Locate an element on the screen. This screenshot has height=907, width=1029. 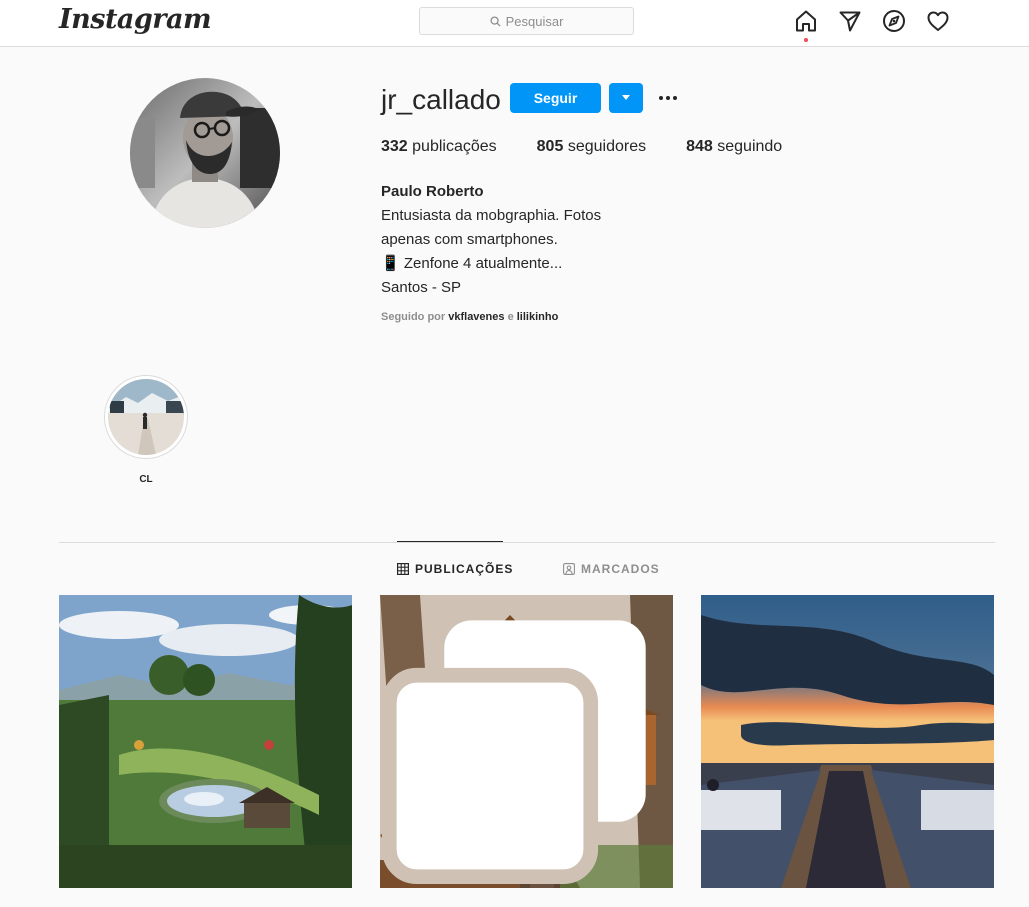
followers-link: 805 seguidores is located at coordinates (591, 147).